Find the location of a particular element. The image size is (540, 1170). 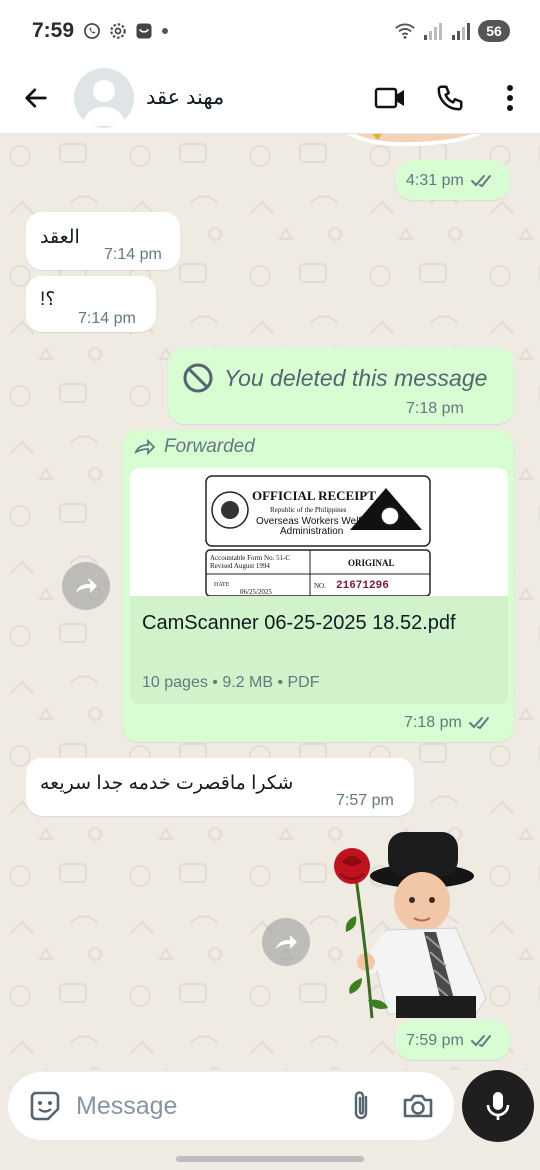

sticker-boy-with-rose is located at coordinates (414, 926).